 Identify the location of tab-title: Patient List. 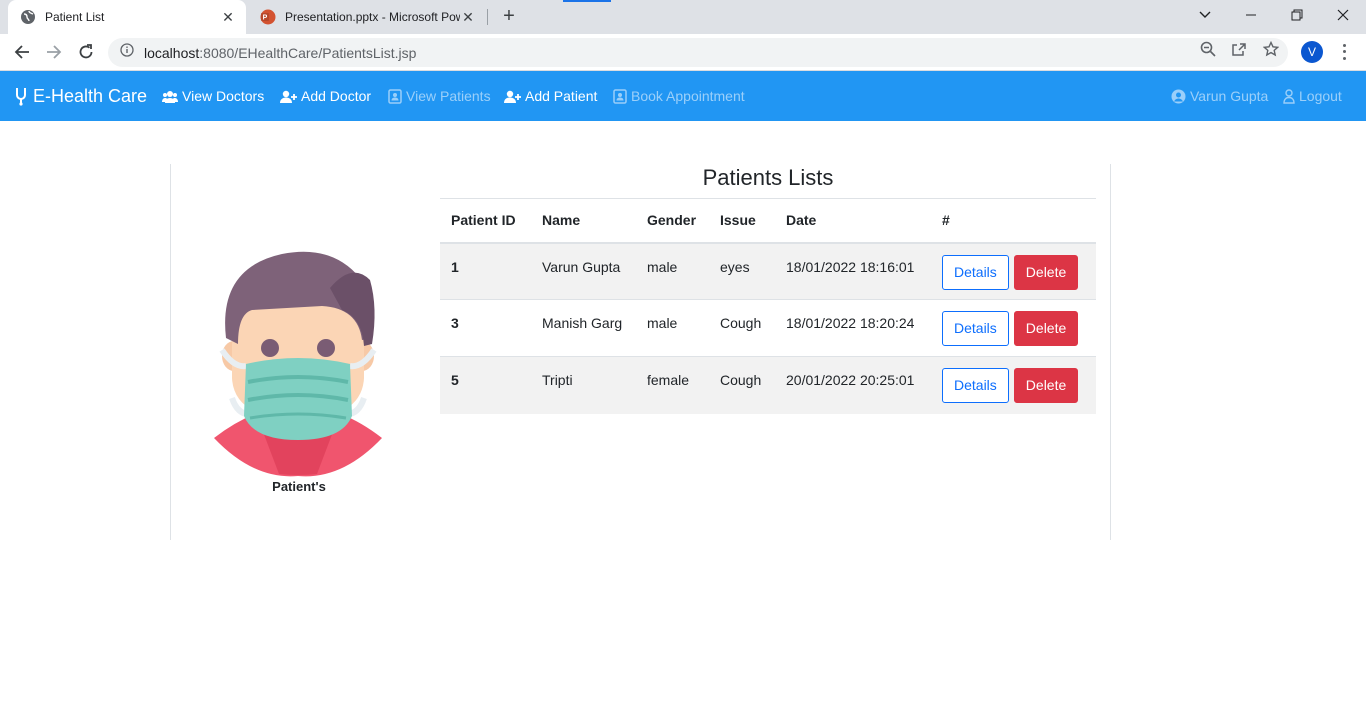
(75, 17).